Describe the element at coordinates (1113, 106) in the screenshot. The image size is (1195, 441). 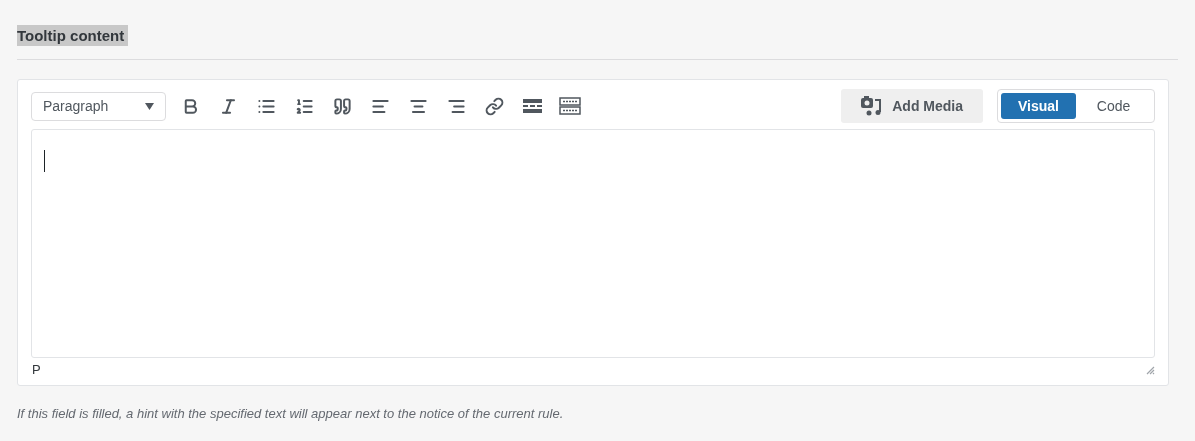
I see `mode-tab: Code` at that location.